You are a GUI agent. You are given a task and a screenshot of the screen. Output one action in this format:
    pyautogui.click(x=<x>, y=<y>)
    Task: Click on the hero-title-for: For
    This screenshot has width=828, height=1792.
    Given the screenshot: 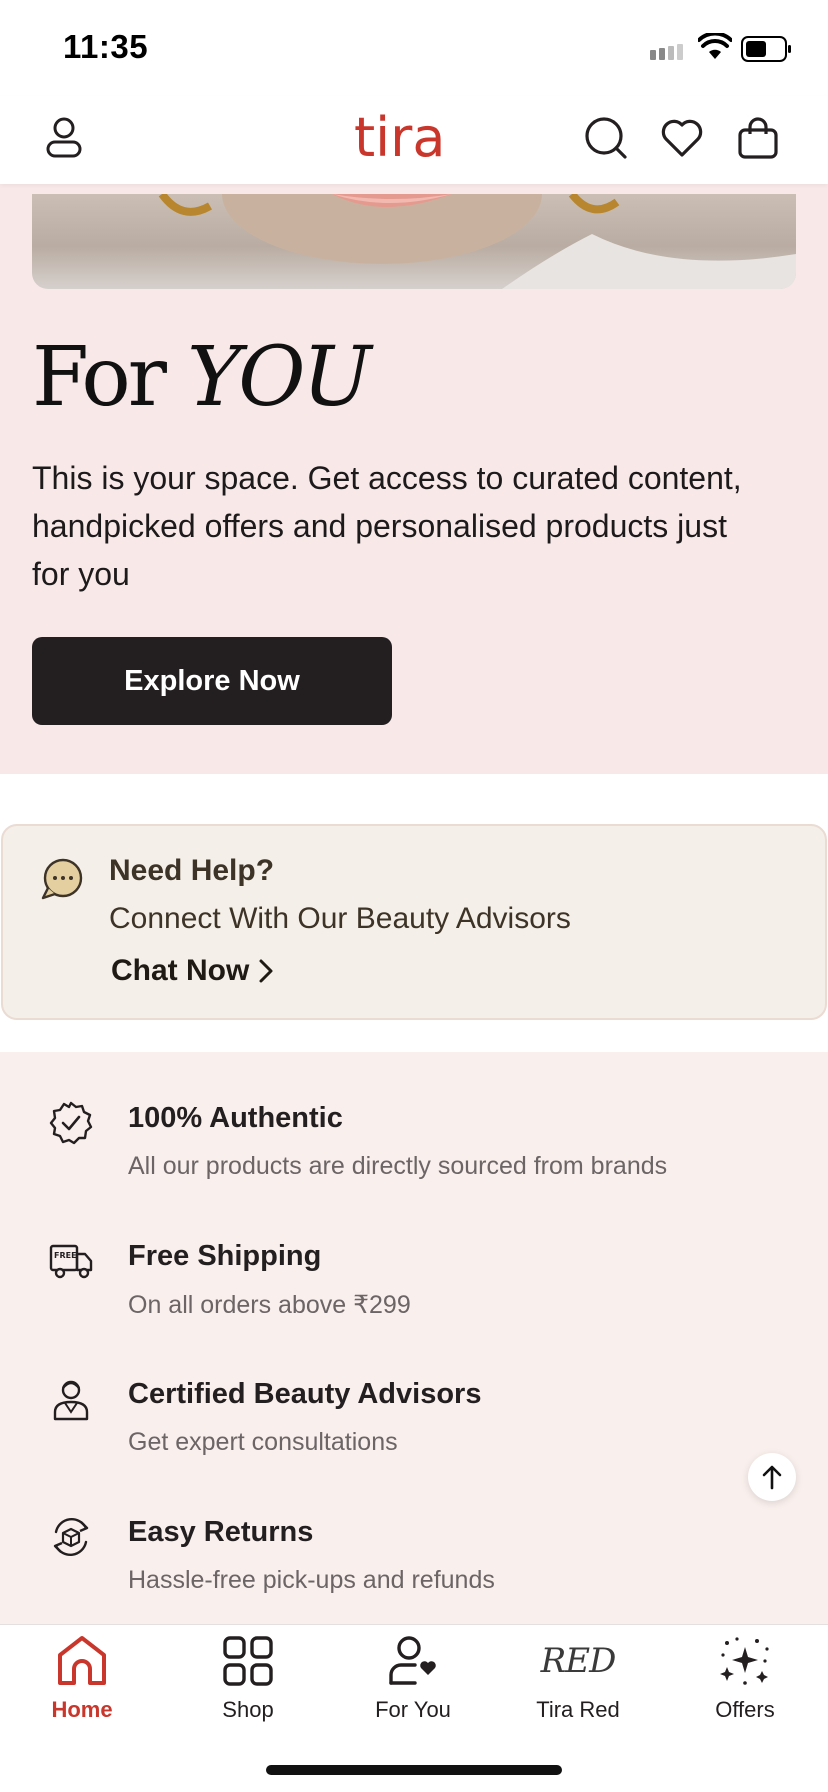 What is the action you would take?
    pyautogui.click(x=99, y=377)
    